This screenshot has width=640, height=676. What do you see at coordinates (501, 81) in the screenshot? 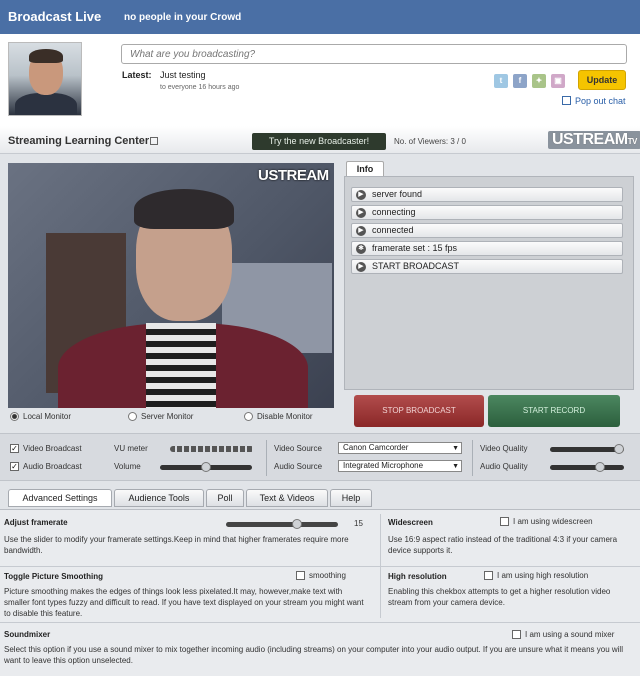
I see `twitter-icon: t` at bounding box center [501, 81].